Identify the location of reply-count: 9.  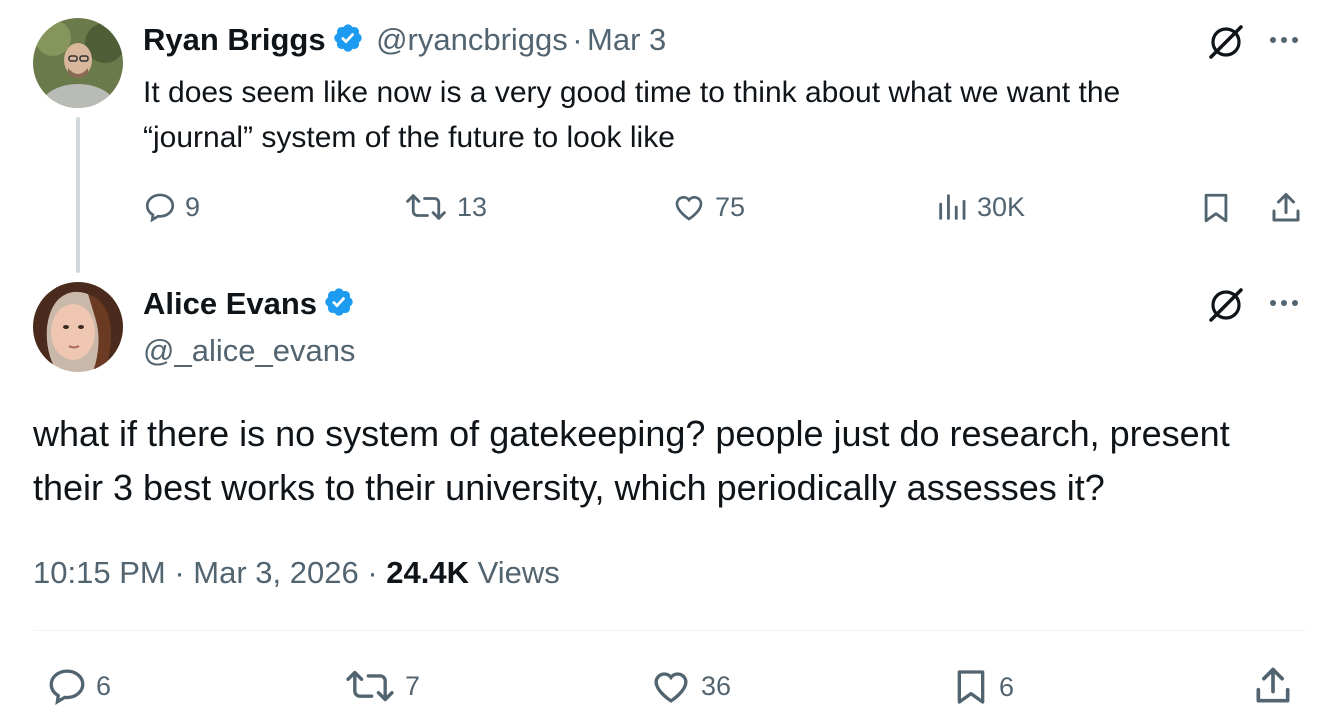
(193, 206).